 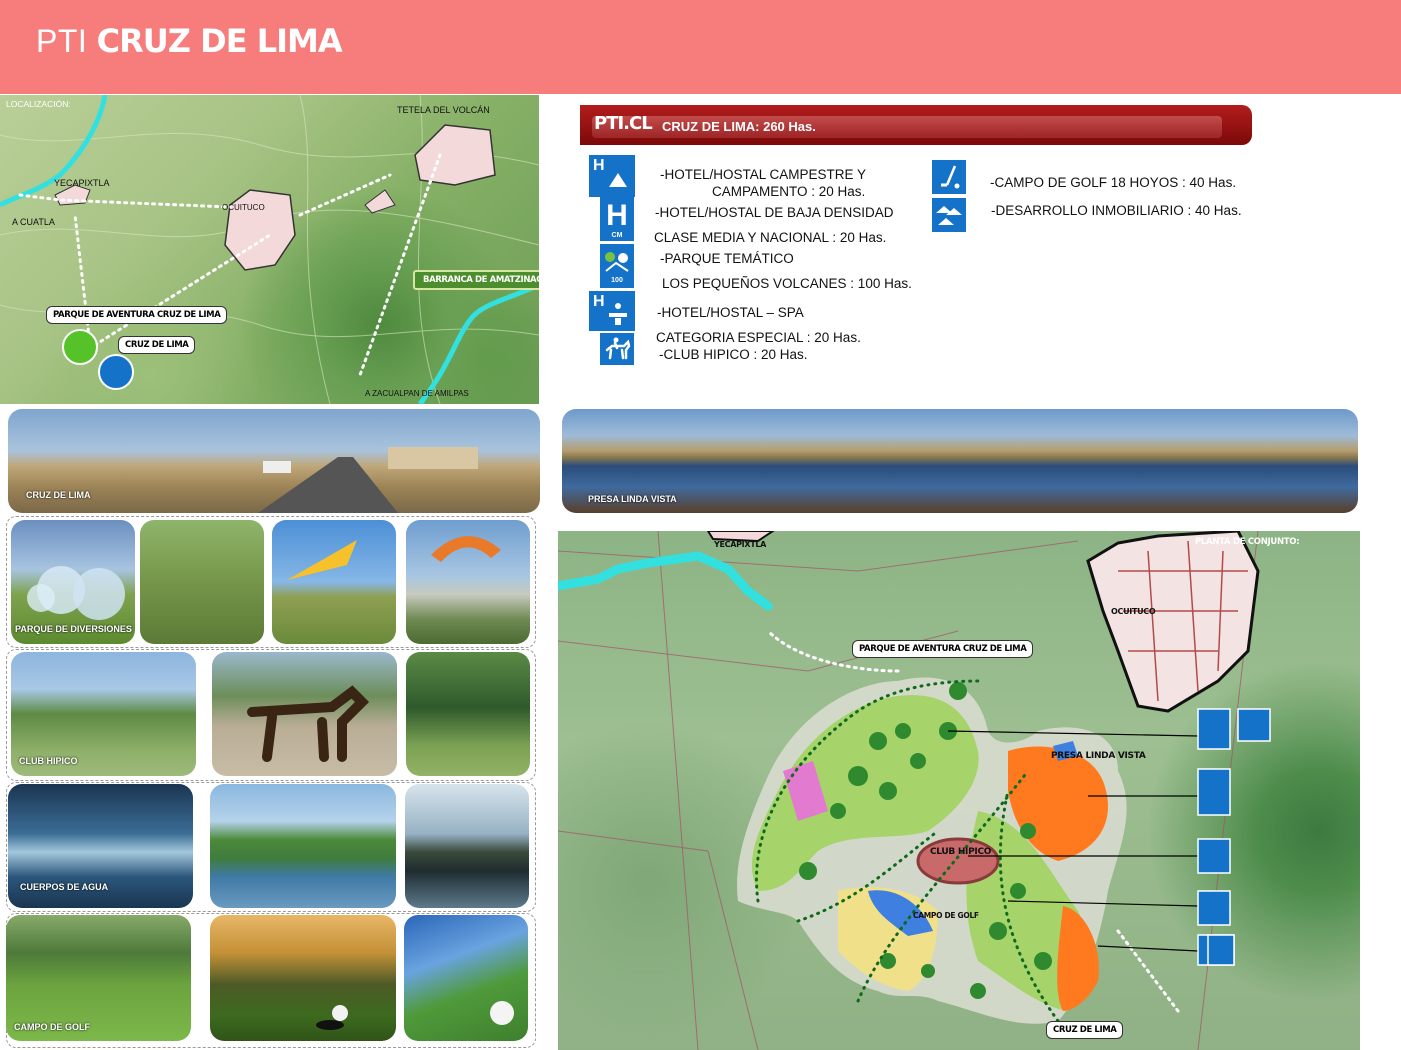 What do you see at coordinates (733, 354) in the screenshot?
I see `legend-line-9: -CLUB HIPICO : 20 Has.` at bounding box center [733, 354].